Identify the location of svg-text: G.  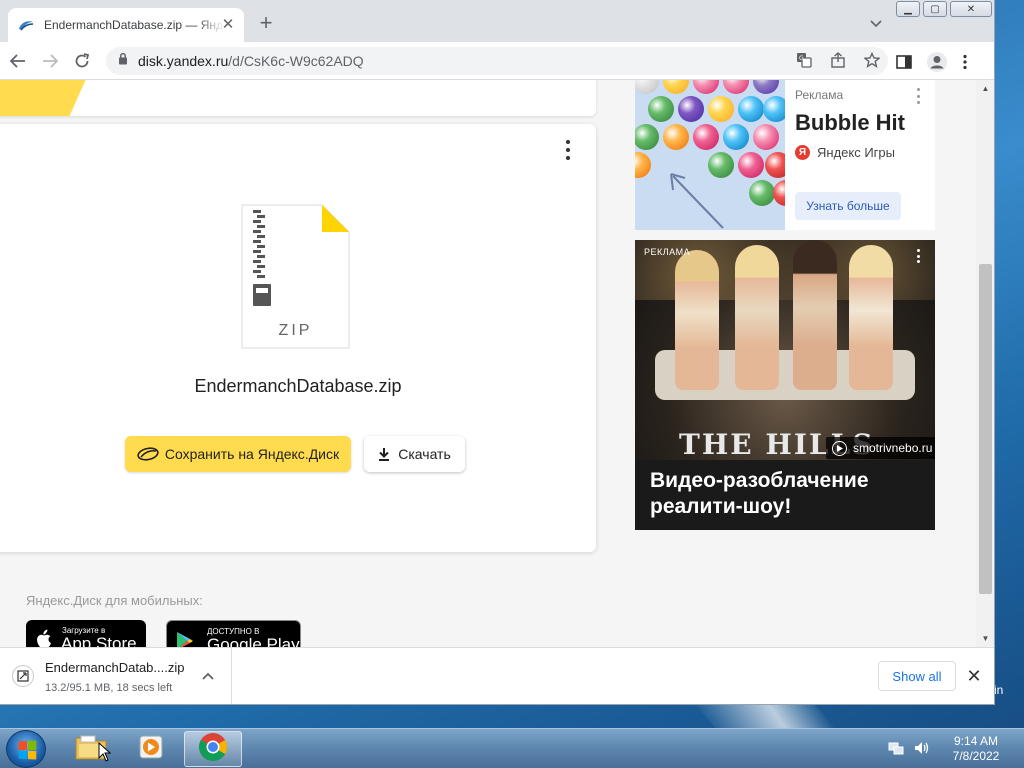
(801, 58).